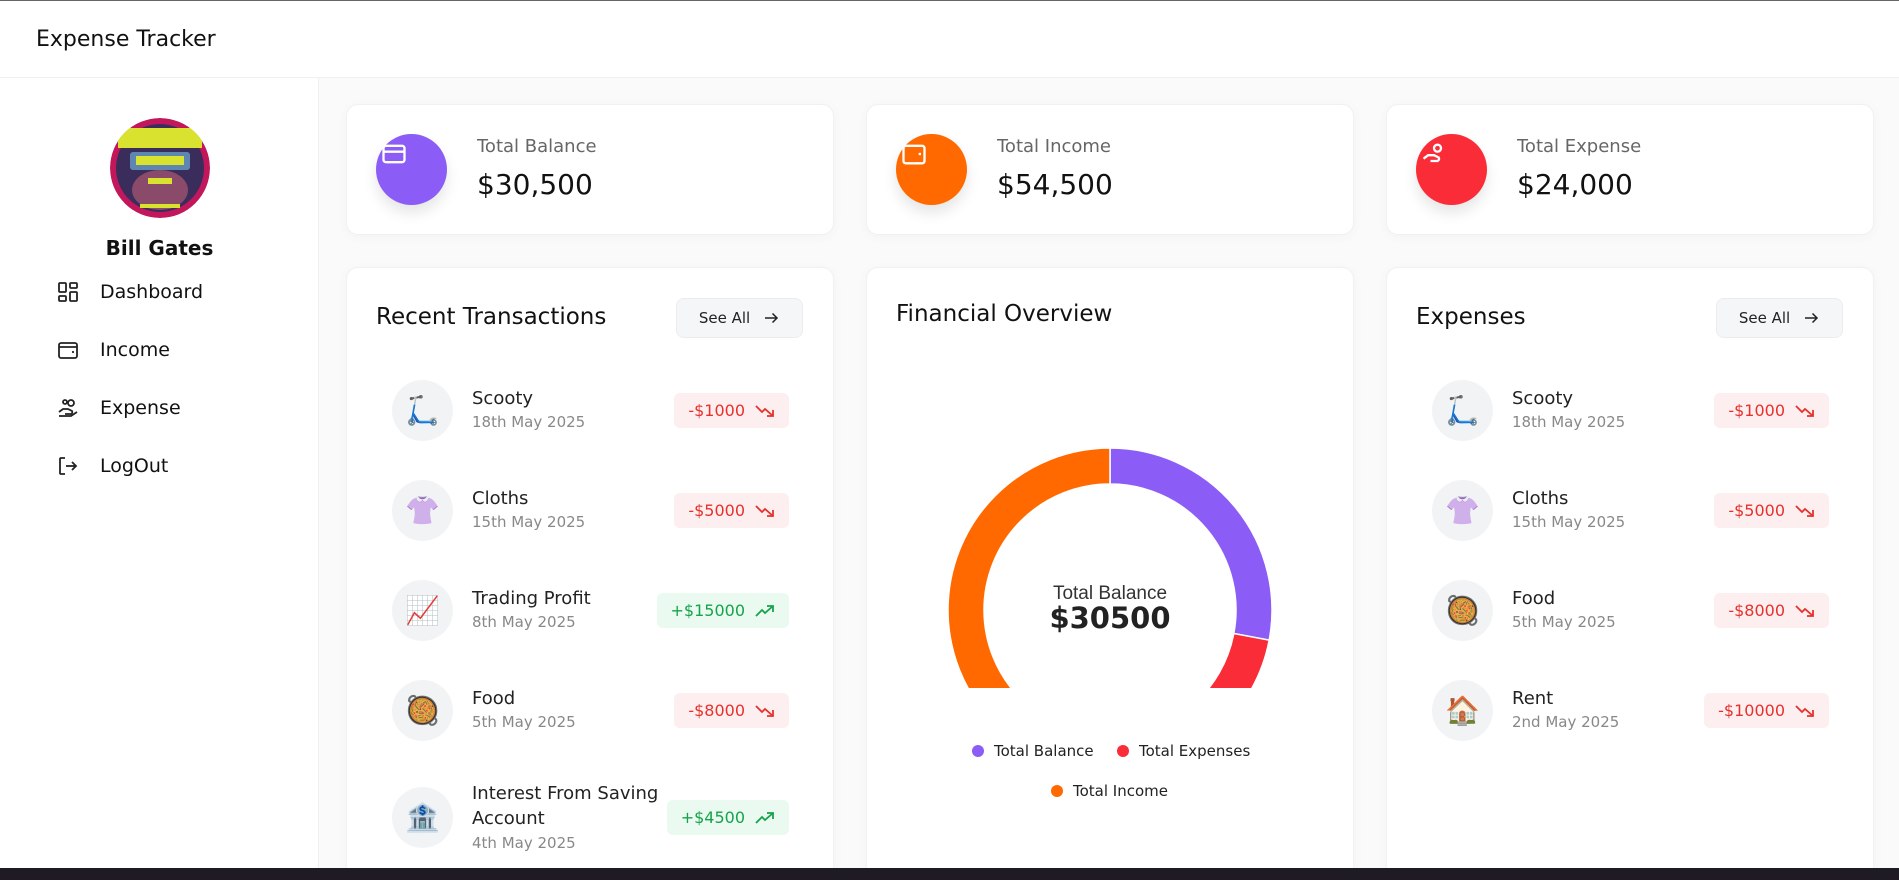 The height and width of the screenshot is (880, 1899). What do you see at coordinates (1195, 751) in the screenshot?
I see `legend-label: Total Expenses` at bounding box center [1195, 751].